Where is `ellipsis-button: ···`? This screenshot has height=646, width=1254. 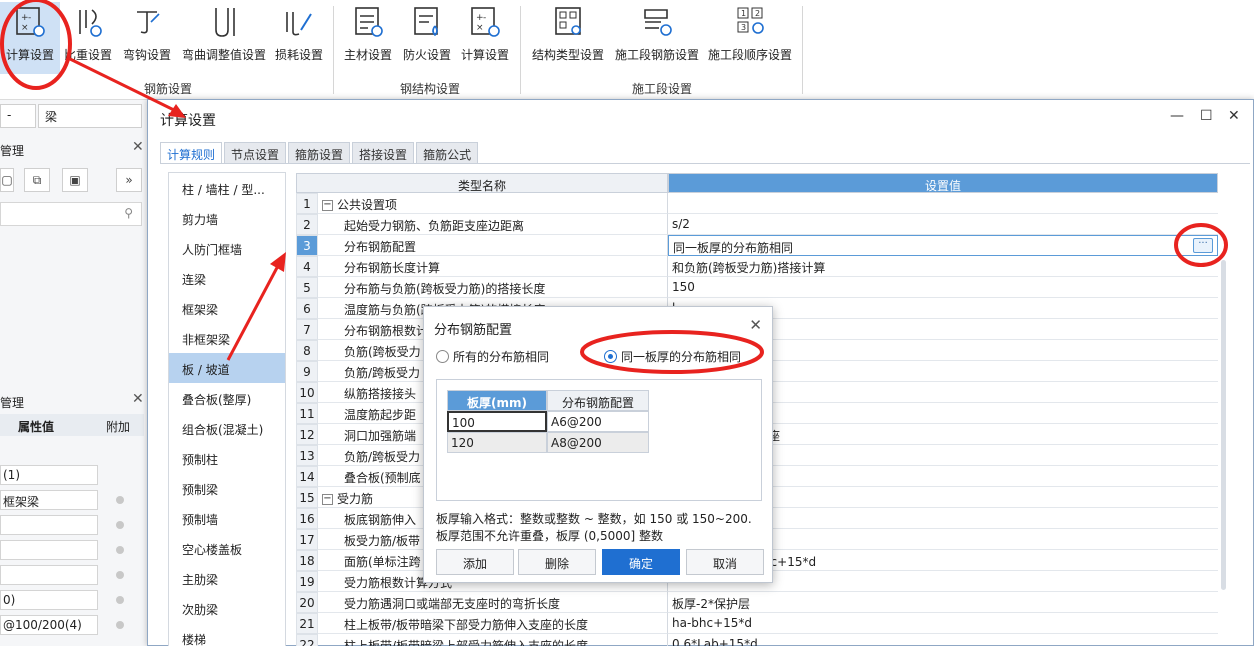
ellipsis-button: ··· is located at coordinates (1203, 245).